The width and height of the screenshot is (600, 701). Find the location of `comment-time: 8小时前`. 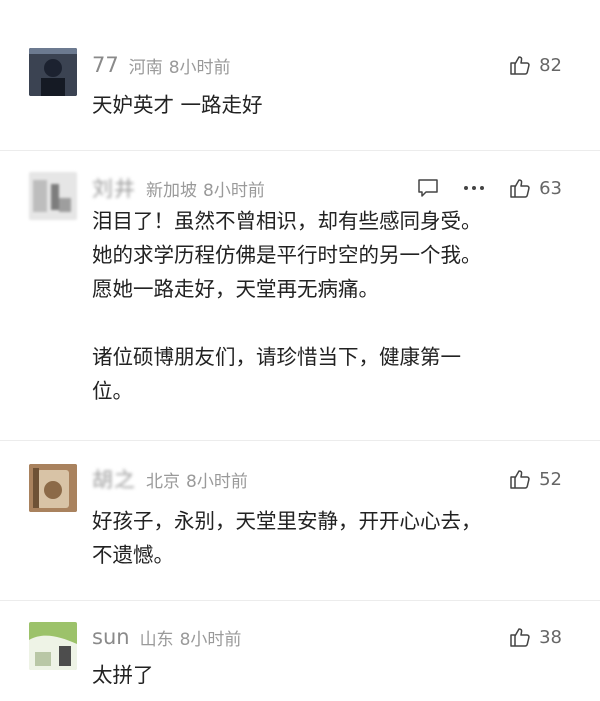

comment-time: 8小时前 is located at coordinates (210, 639).